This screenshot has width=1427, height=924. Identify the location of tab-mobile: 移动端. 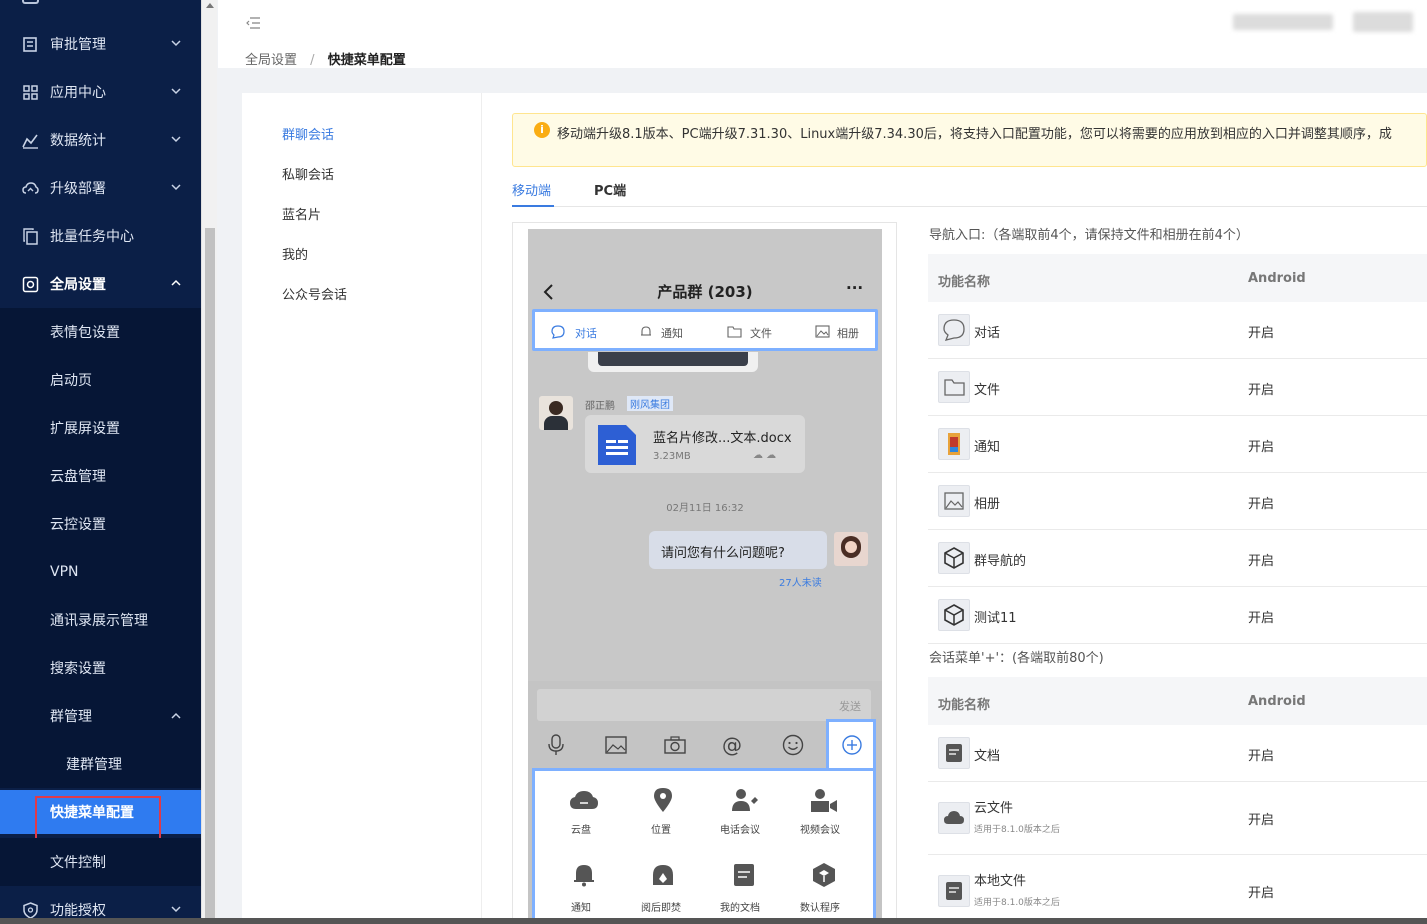
(531, 189).